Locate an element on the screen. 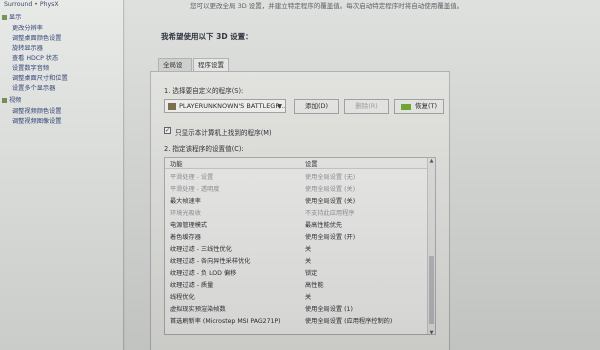  nvidia-logo-icon is located at coordinates (406, 107).